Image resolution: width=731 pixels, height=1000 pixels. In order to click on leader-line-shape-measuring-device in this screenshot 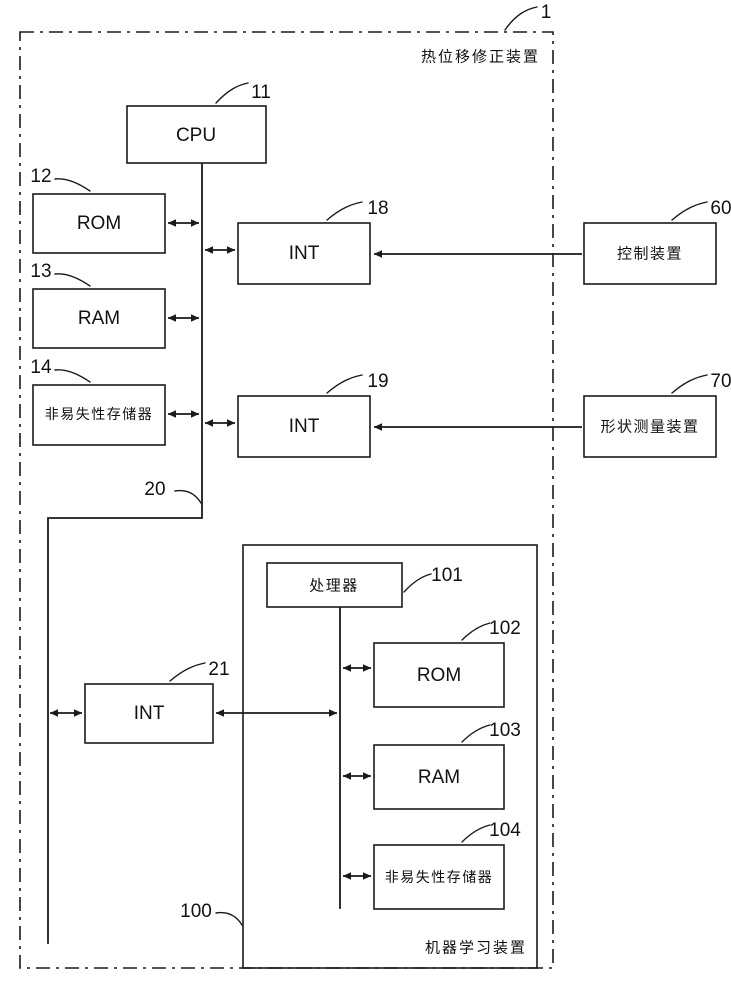, I will do `click(689, 384)`.